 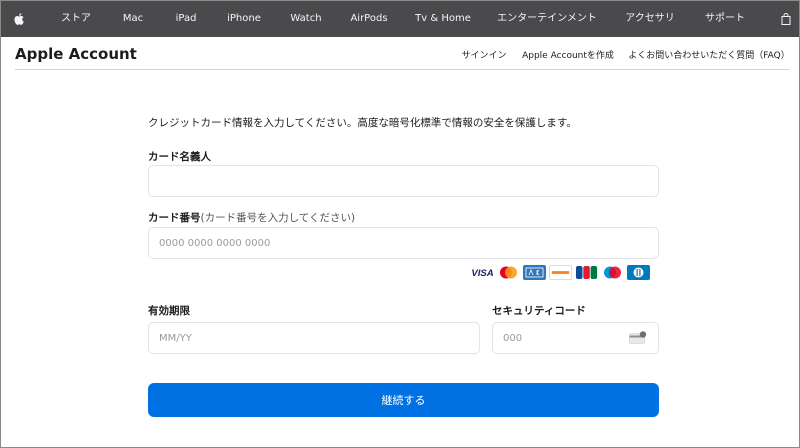 I want to click on maestro-icon, so click(x=612, y=272).